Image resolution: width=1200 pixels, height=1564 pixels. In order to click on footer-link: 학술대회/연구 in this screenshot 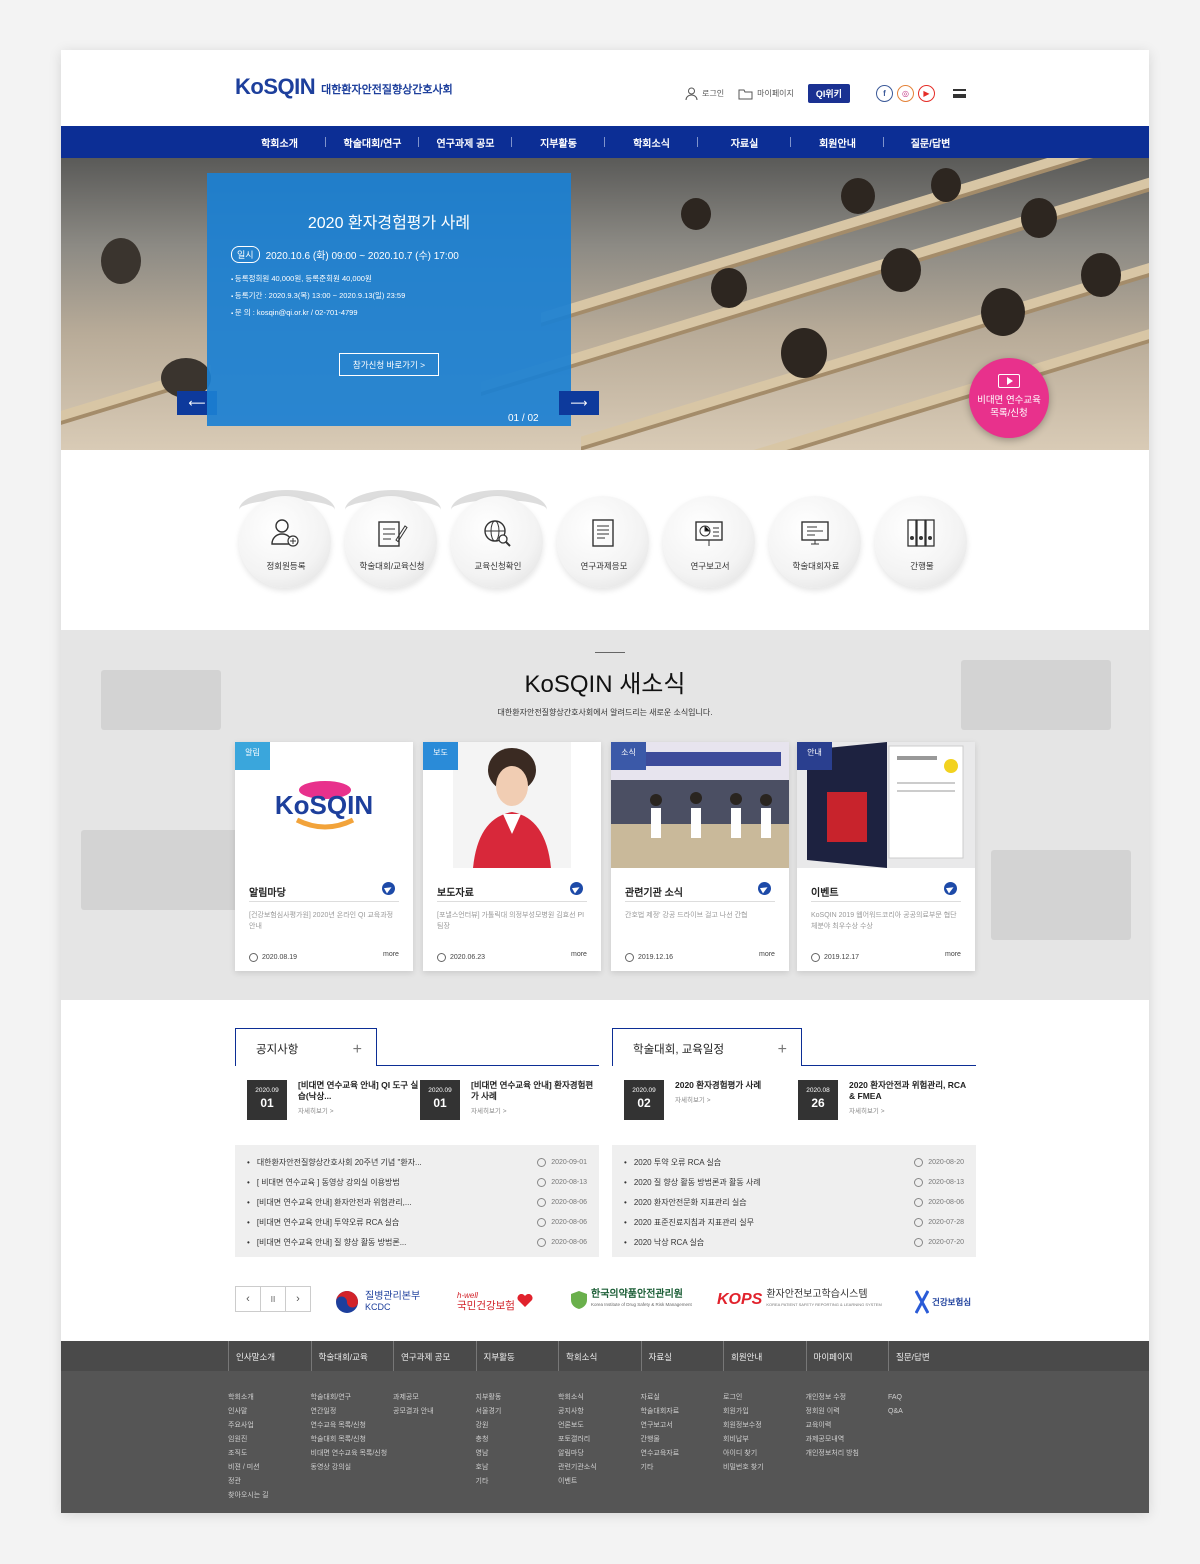, I will do `click(352, 1398)`.